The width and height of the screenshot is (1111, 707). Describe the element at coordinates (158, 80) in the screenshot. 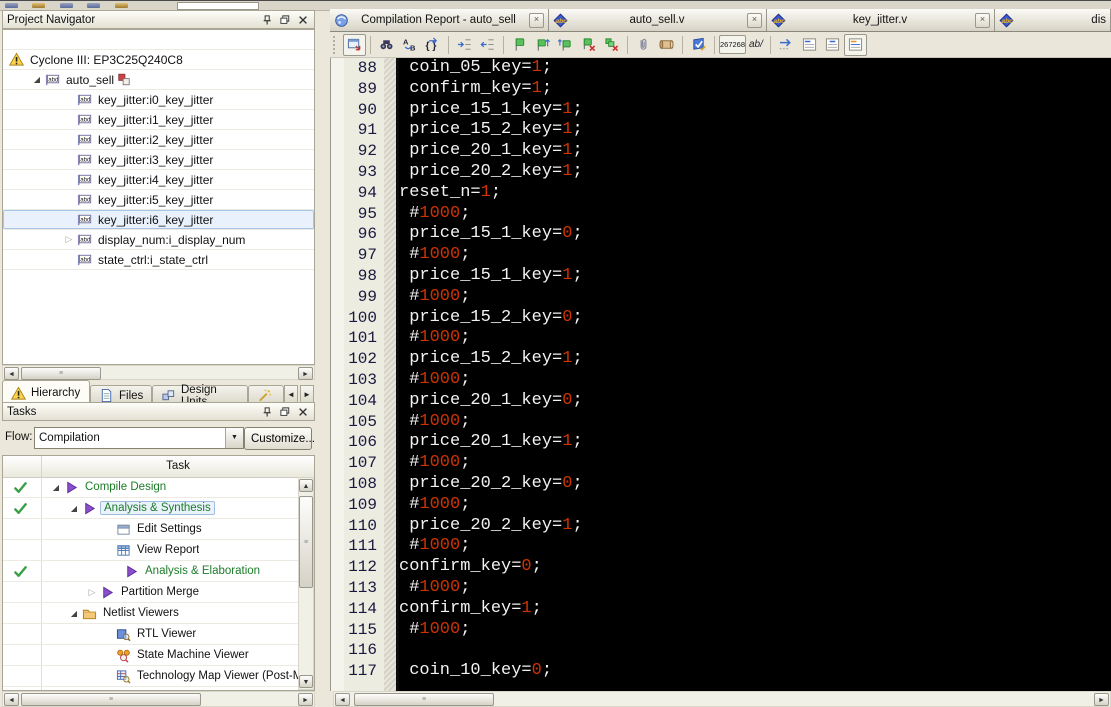

I see `tree-item: ◢ abd auto_sell` at that location.